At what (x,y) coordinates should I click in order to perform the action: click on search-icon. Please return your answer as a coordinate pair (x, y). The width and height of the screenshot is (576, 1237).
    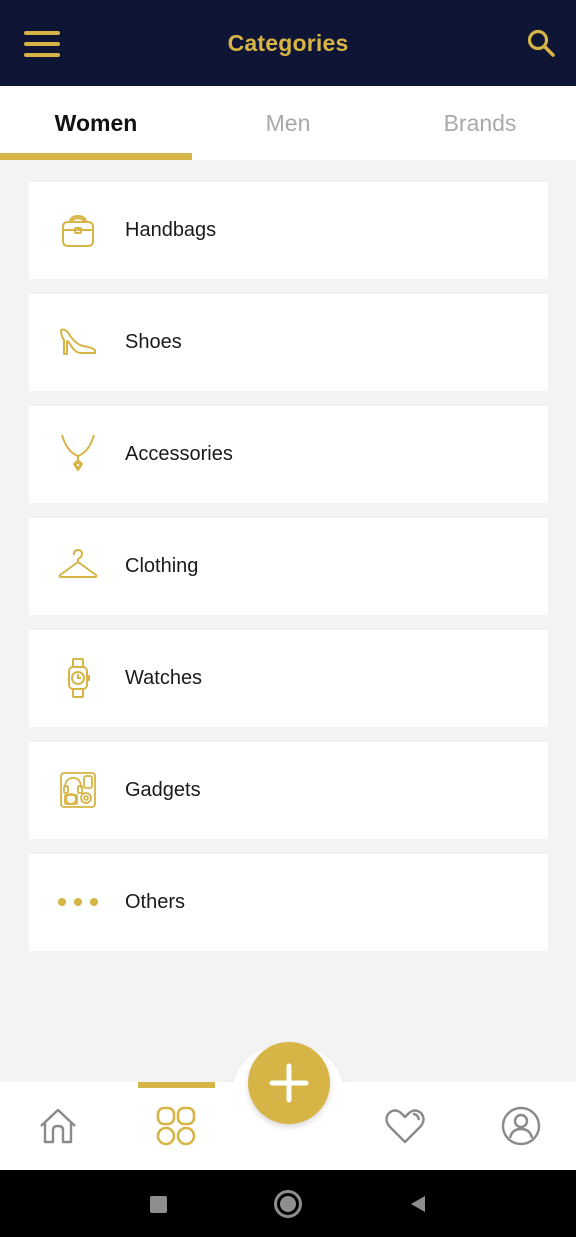
    Looking at the image, I should click on (541, 43).